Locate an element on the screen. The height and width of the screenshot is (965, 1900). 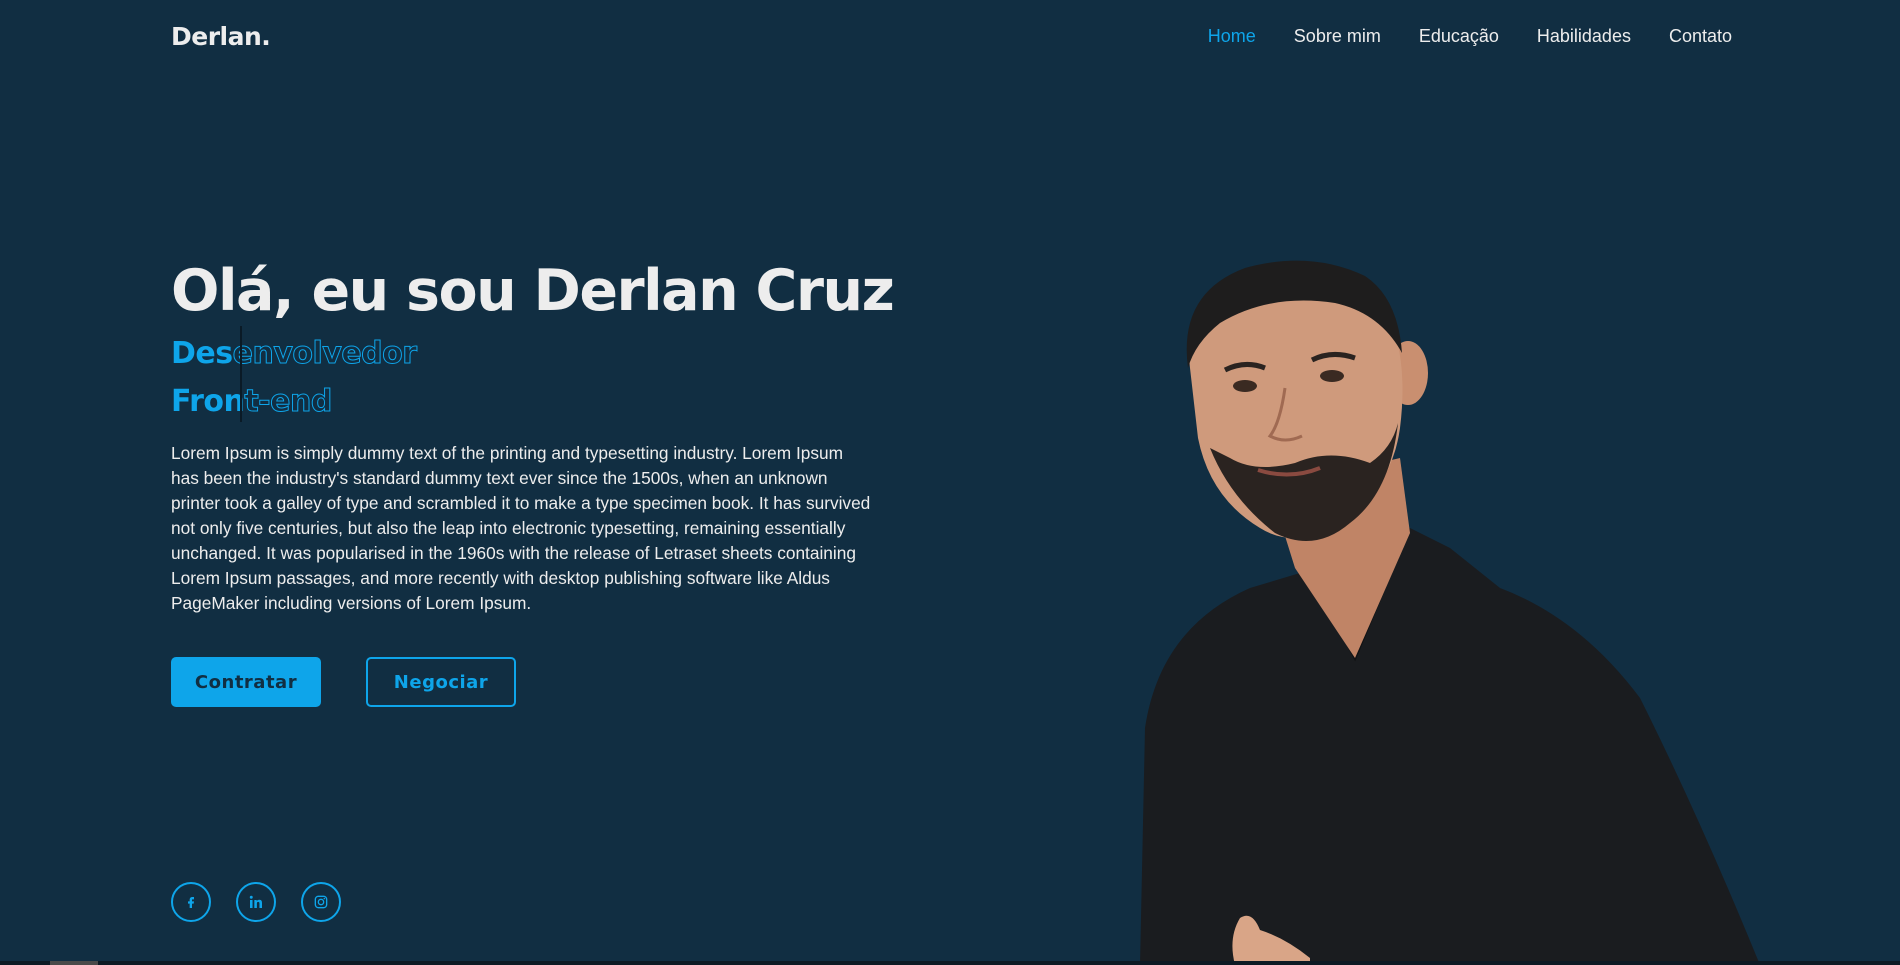
nav-sobre-mim: Sobre mim is located at coordinates (1337, 36).